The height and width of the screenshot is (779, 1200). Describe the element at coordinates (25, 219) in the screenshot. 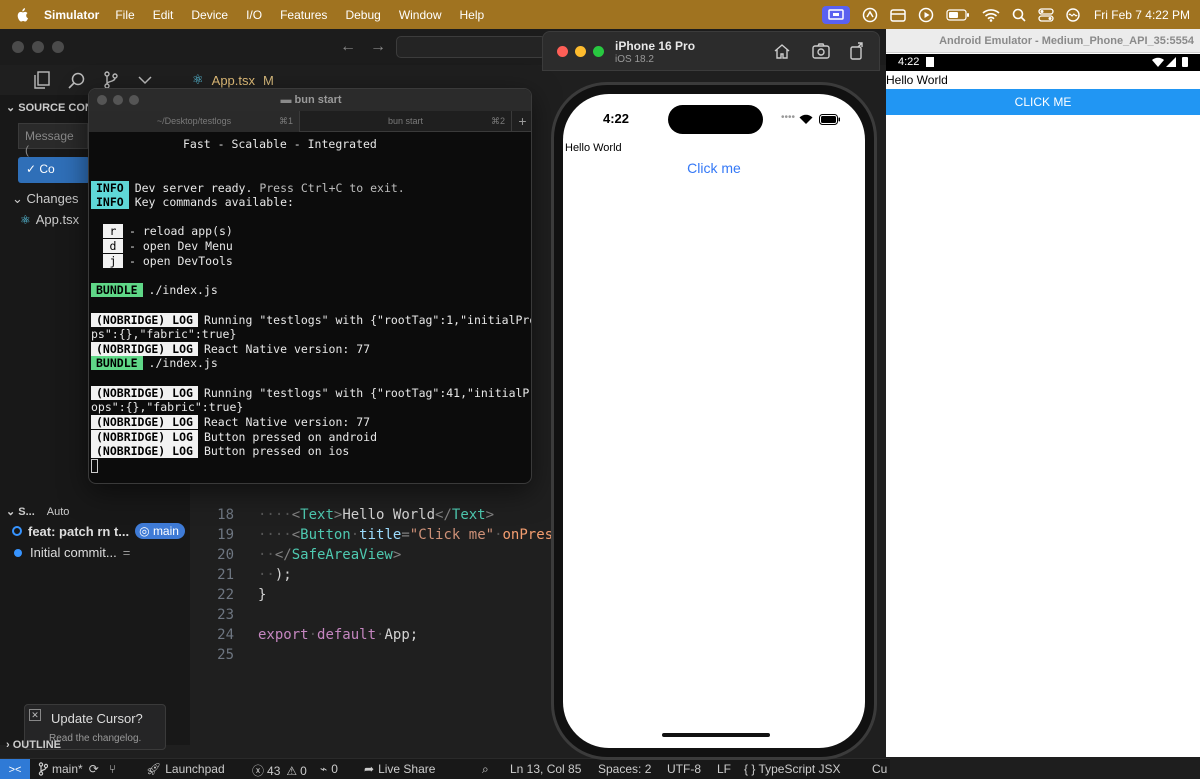

I see `react-file-icon: ⚛` at that location.